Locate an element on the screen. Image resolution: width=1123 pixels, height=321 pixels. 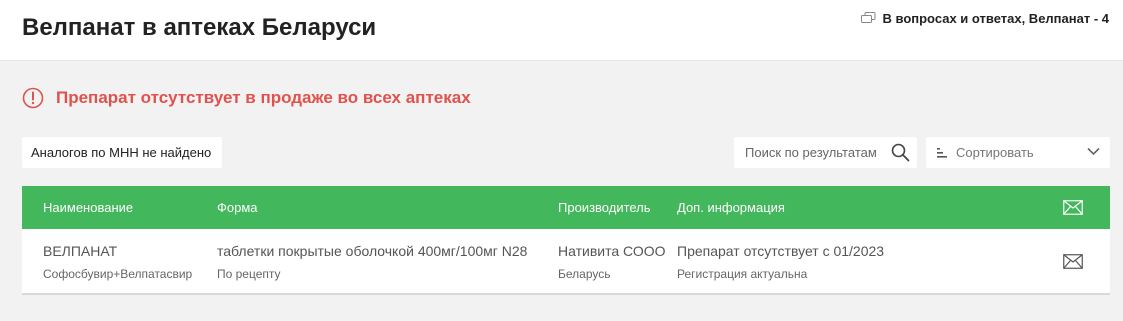
column-header-info: Доп. информация is located at coordinates (731, 207).